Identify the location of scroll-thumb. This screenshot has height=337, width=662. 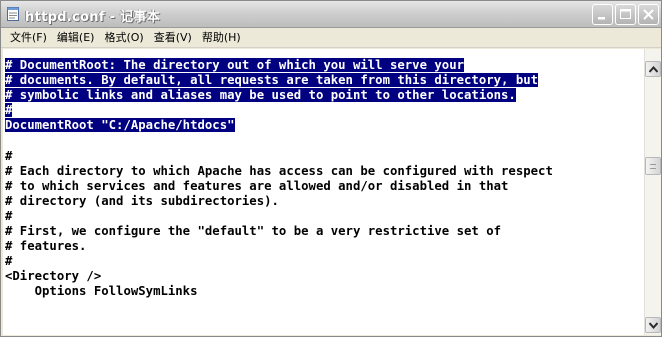
(653, 166).